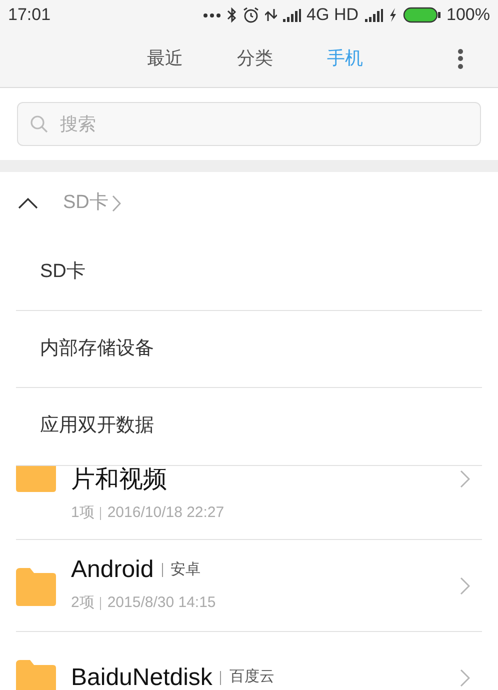 This screenshot has width=498, height=690. What do you see at coordinates (392, 15) in the screenshot?
I see `charging-icon` at bounding box center [392, 15].